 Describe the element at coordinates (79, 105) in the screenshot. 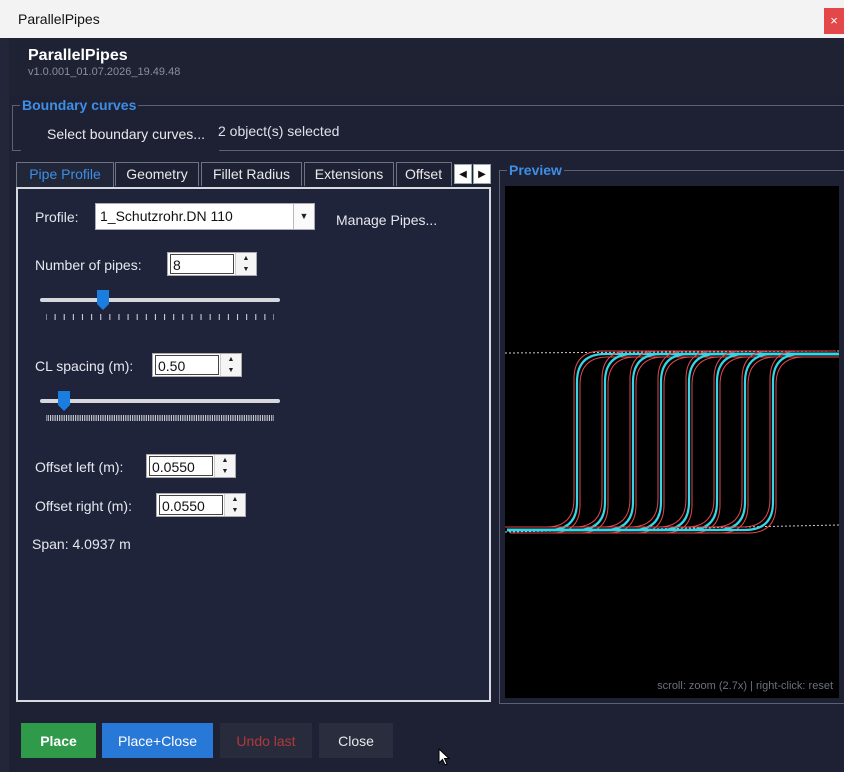

I see `boundary-curves-legend: Boundary curves` at that location.